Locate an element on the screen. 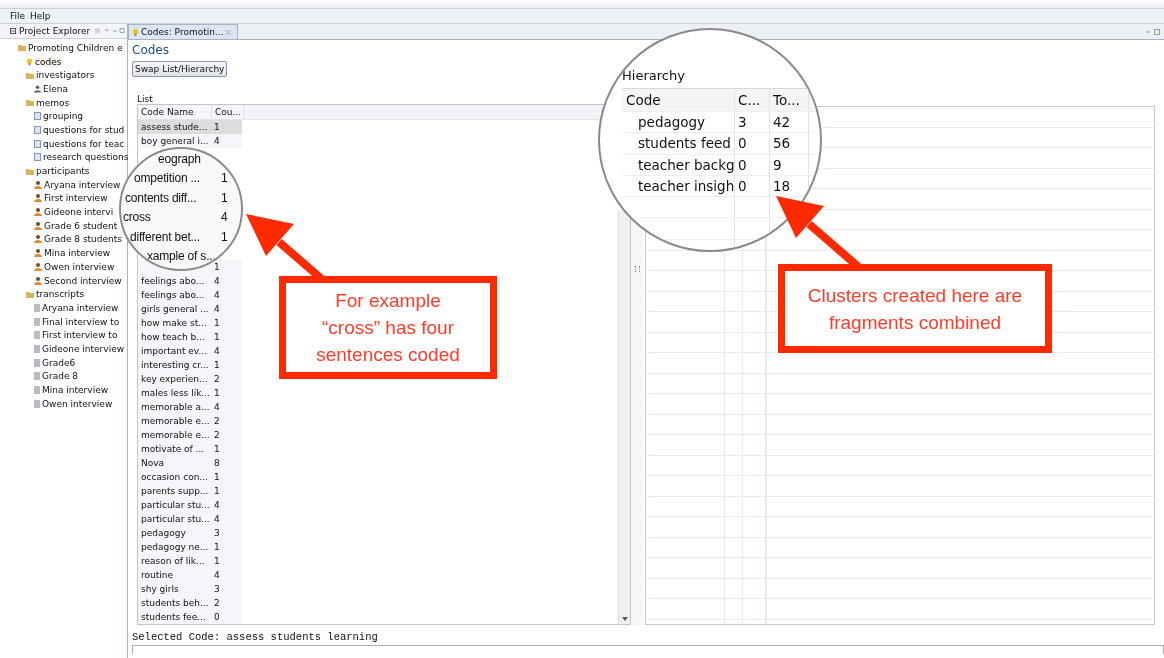  bulb-icon is located at coordinates (135, 32).